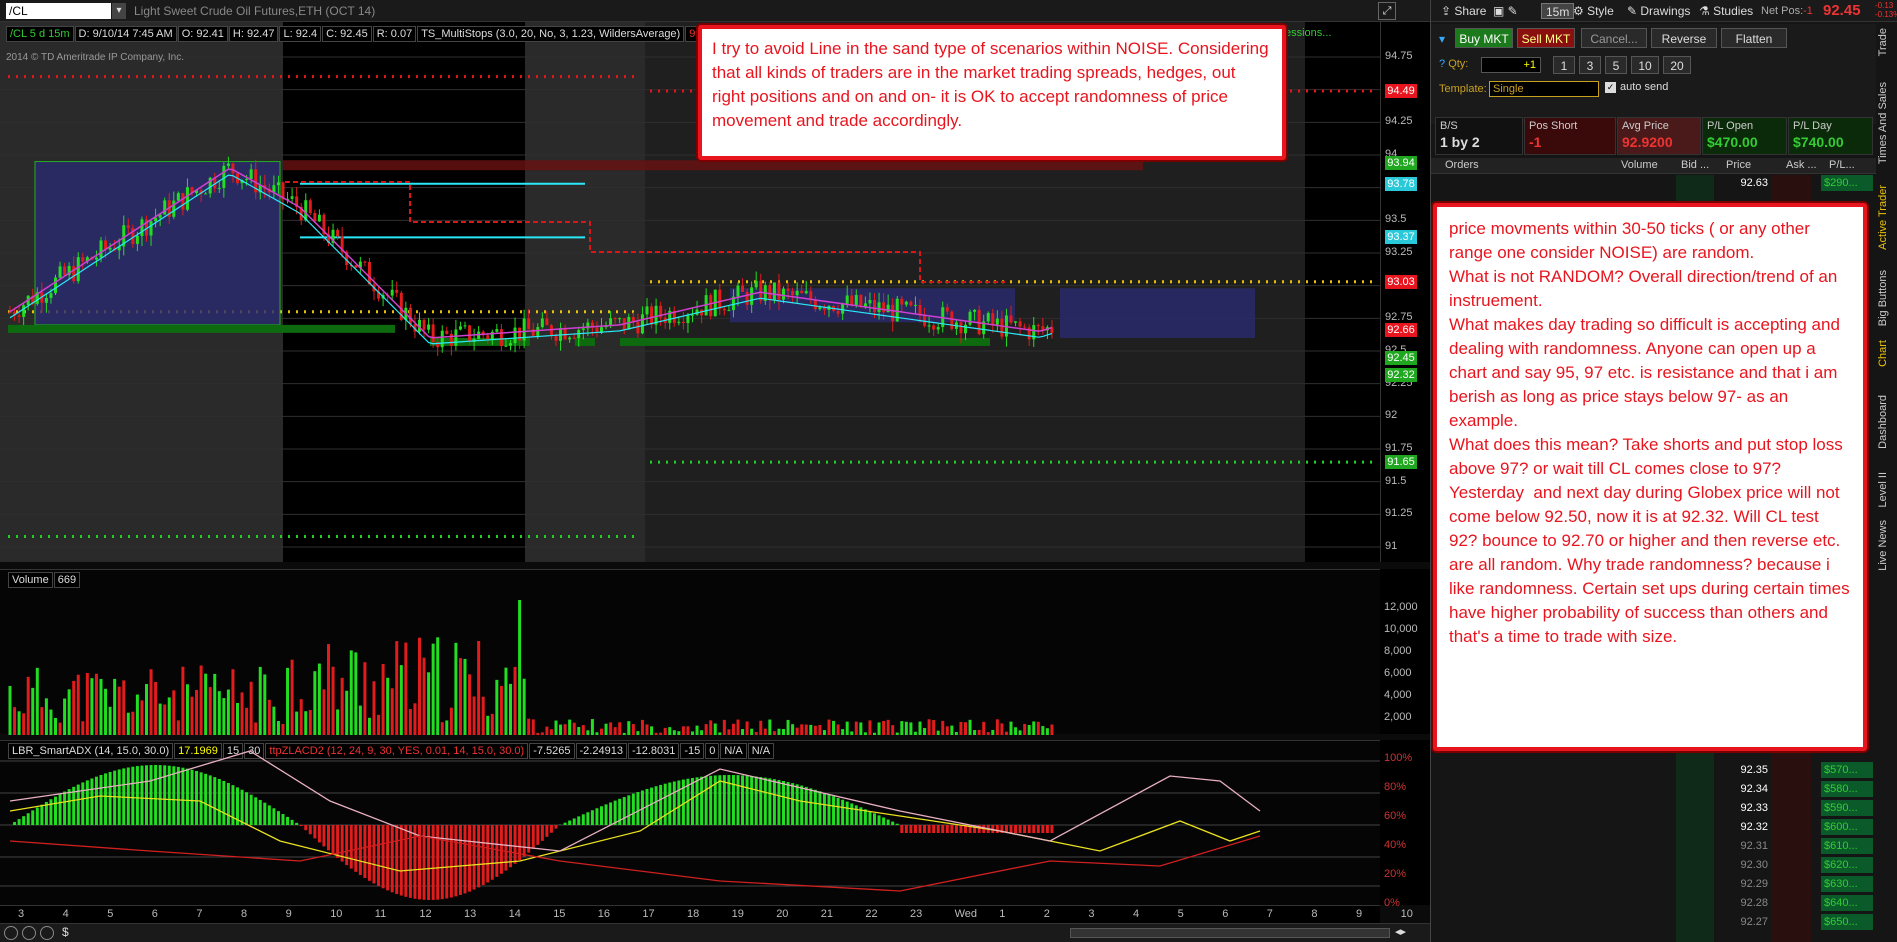  What do you see at coordinates (336, 914) in the screenshot?
I see `time-axis-label: 10` at bounding box center [336, 914].